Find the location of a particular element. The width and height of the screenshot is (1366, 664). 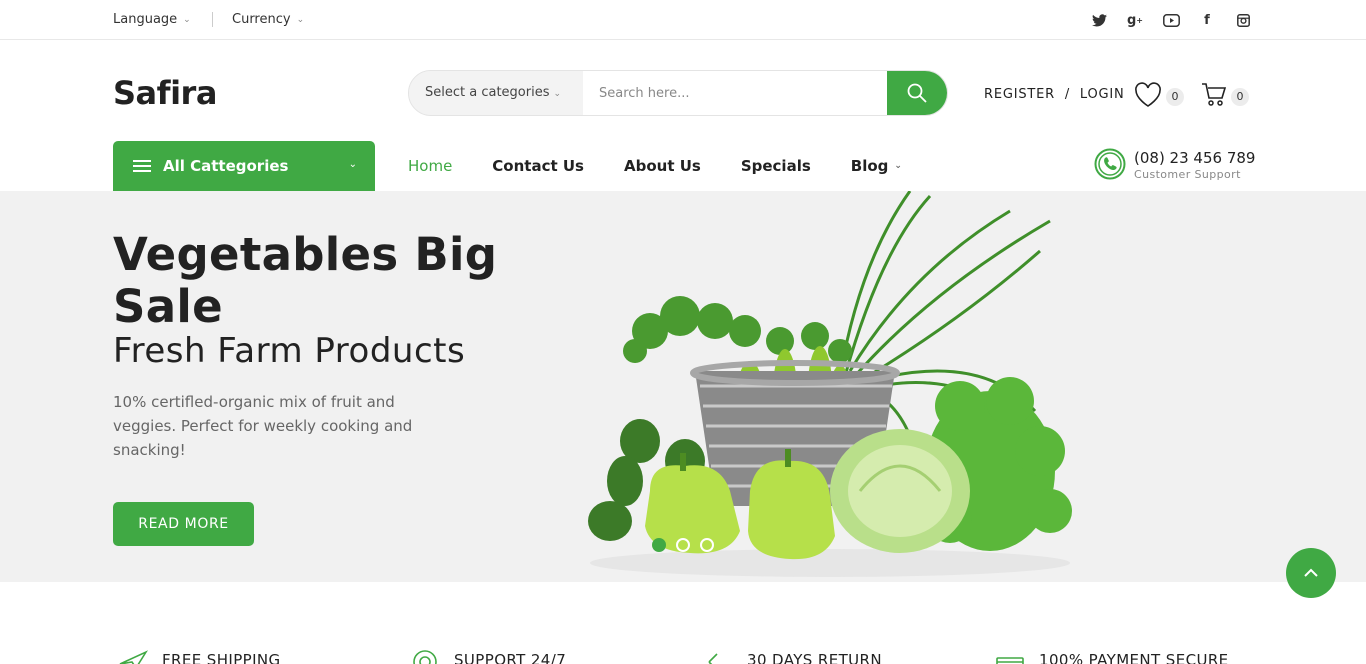

category-select-label: Select a categories is located at coordinates (487, 92).